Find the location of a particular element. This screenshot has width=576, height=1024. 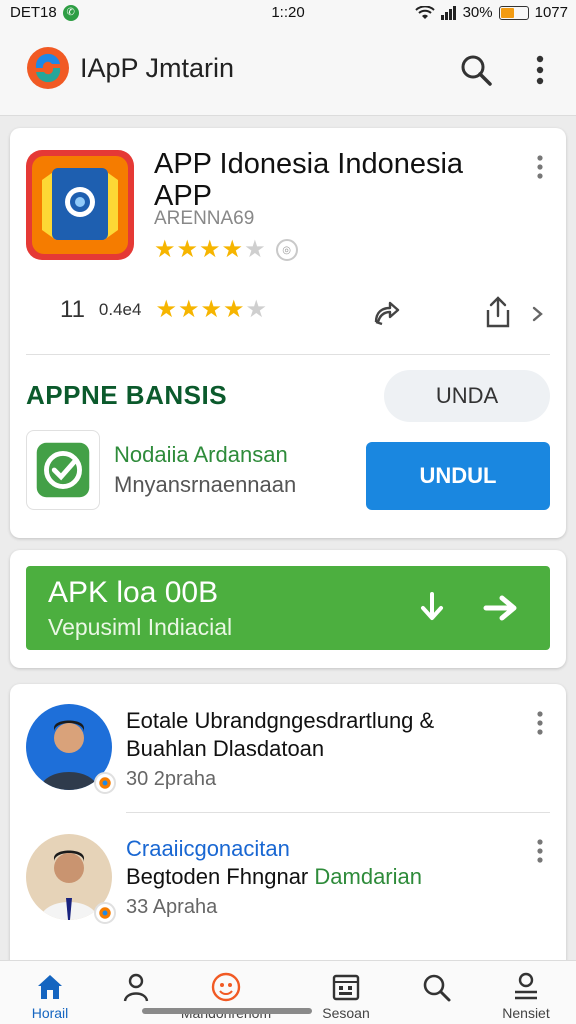

status-extra: 1077 is located at coordinates (551, 12).